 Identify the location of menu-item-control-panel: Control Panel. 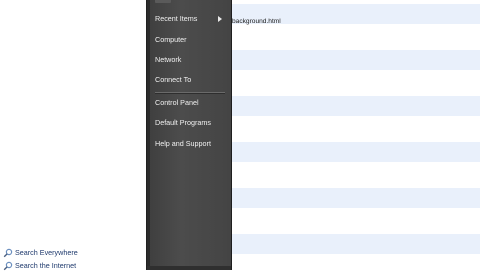
(190, 102).